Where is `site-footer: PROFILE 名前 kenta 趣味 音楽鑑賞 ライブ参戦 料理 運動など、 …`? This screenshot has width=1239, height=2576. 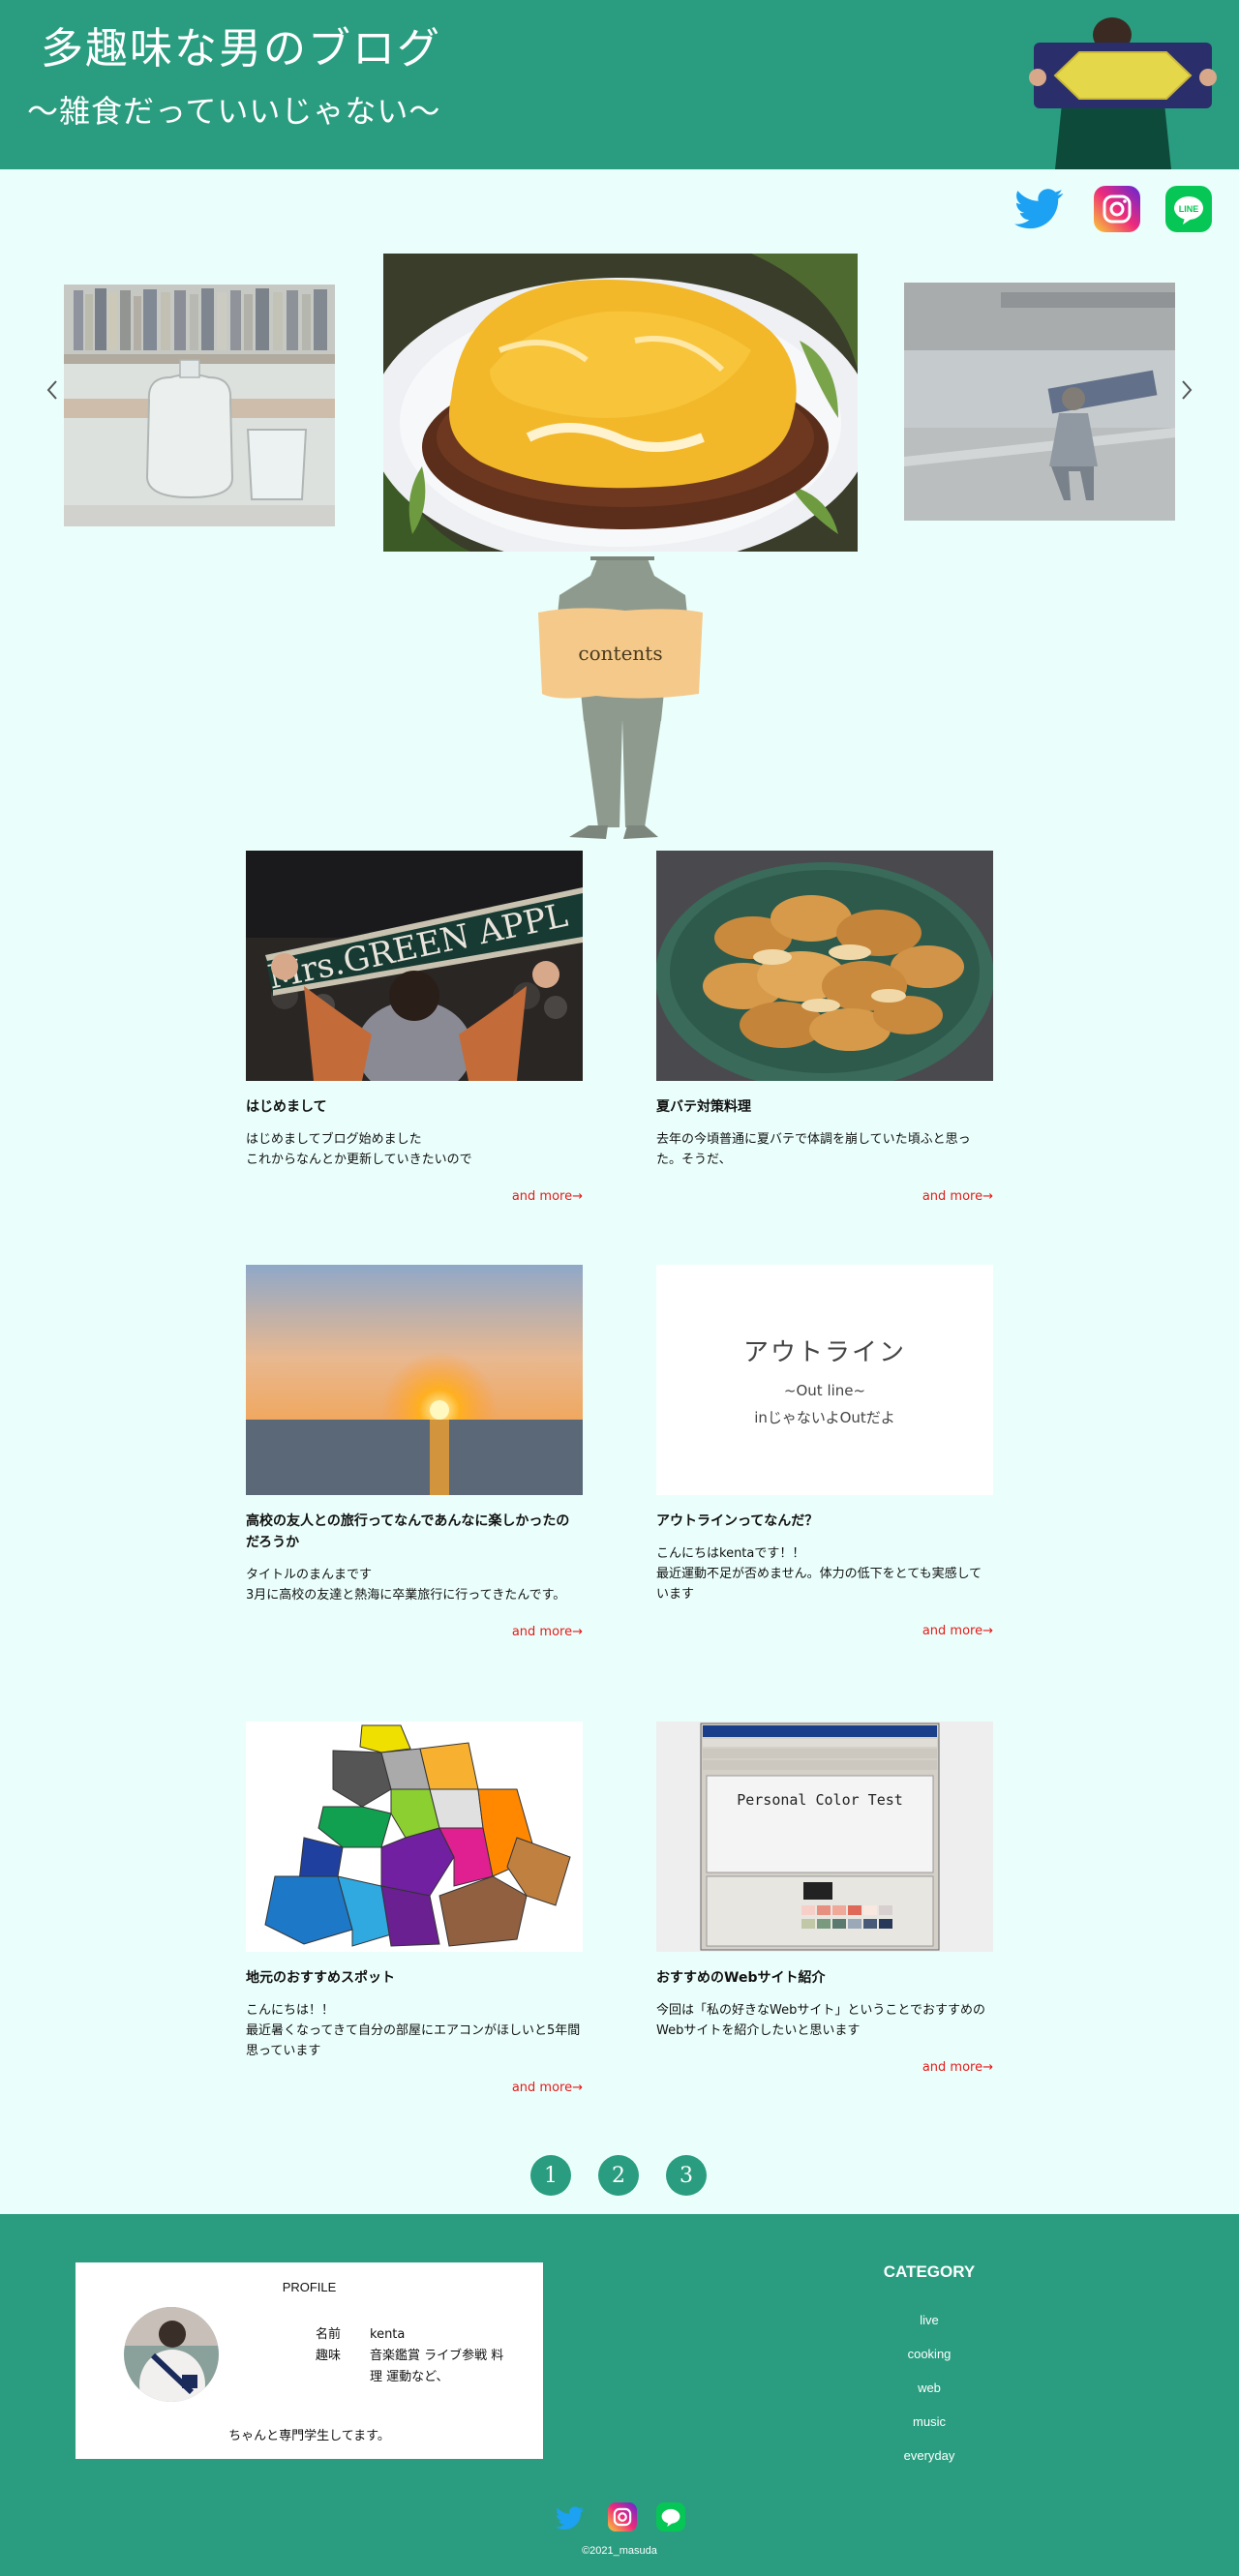 site-footer: PROFILE 名前 kenta 趣味 音楽鑑賞 ライブ参戦 料理 運動など、 … is located at coordinates (619, 2395).